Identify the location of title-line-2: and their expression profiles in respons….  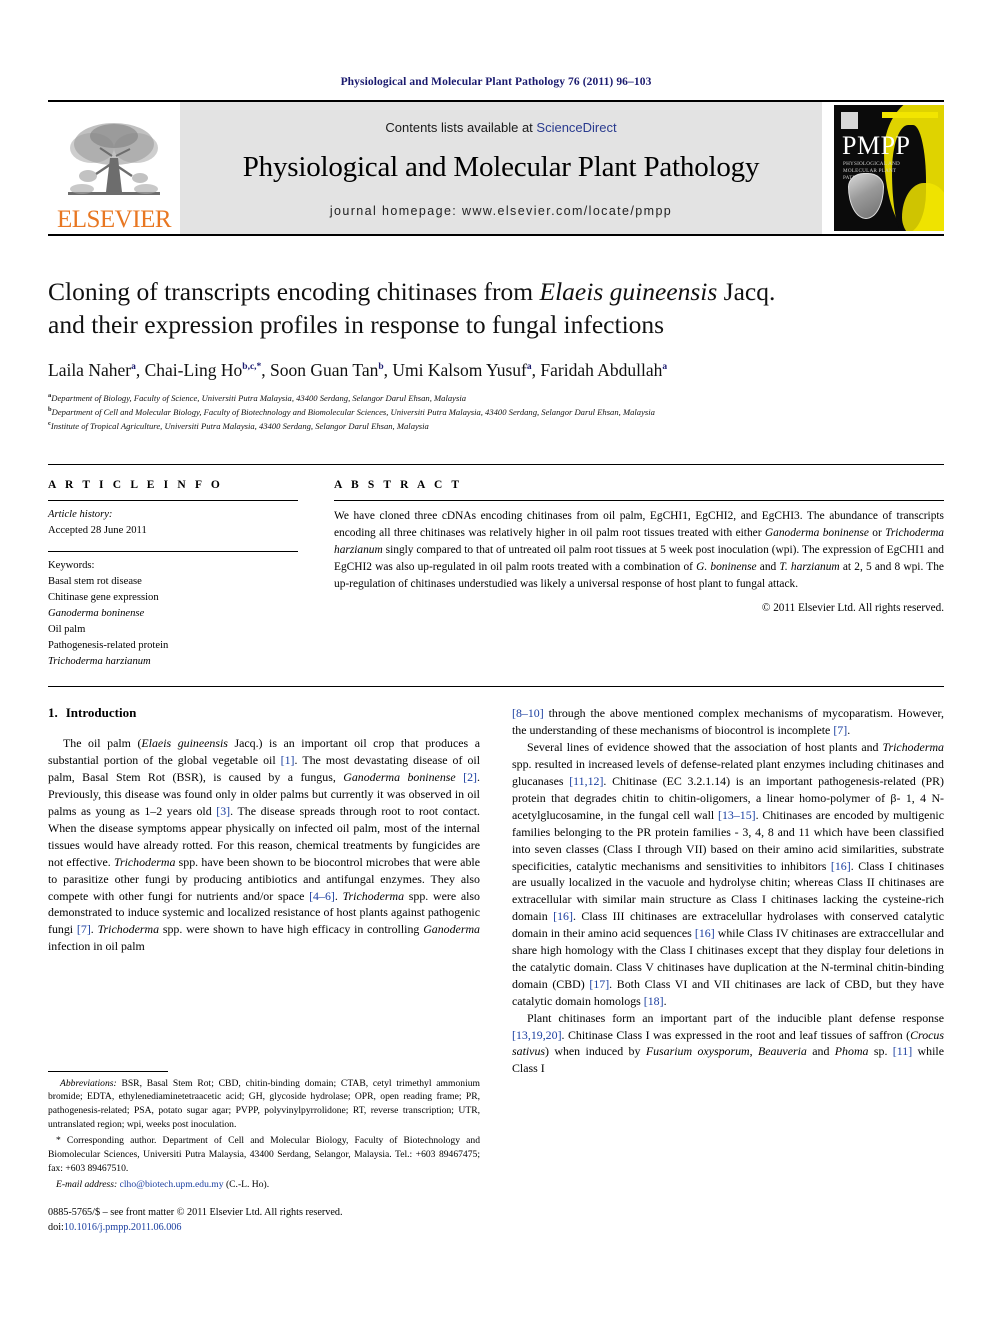
(356, 324).